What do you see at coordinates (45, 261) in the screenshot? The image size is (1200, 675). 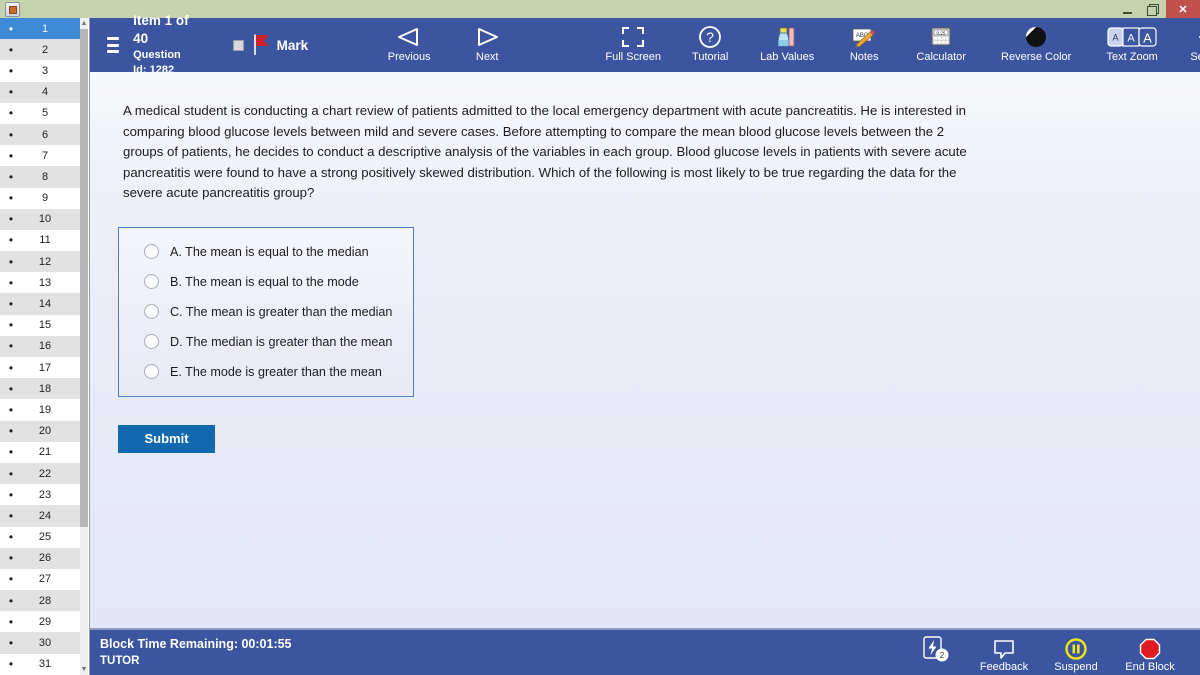 I see `sidebar-item-number: 12` at bounding box center [45, 261].